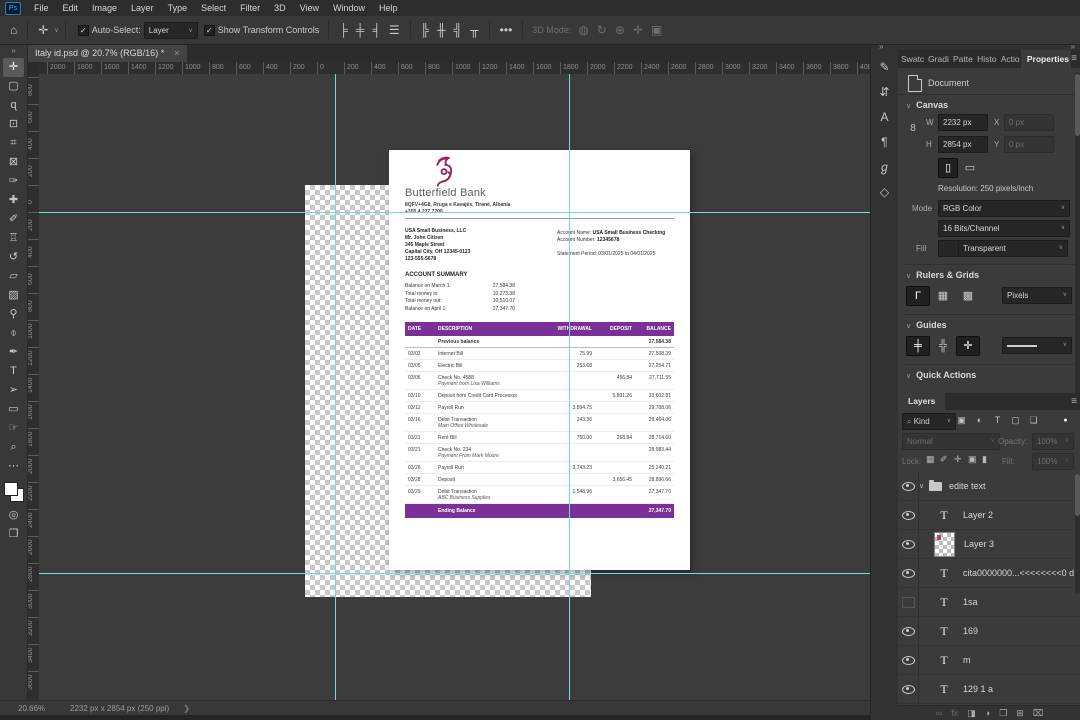 Image resolution: width=1080 pixels, height=720 pixels. What do you see at coordinates (937, 59) in the screenshot?
I see `tab-gradi: Gradi` at bounding box center [937, 59].